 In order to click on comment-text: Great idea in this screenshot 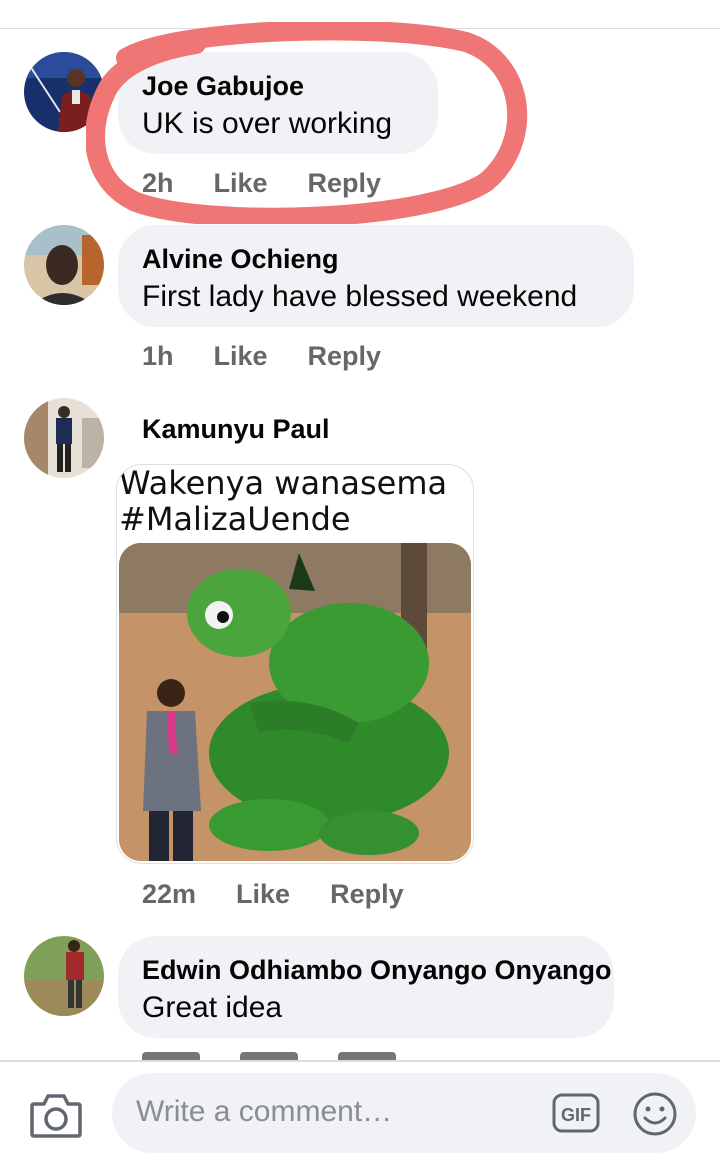, I will do `click(212, 1007)`.